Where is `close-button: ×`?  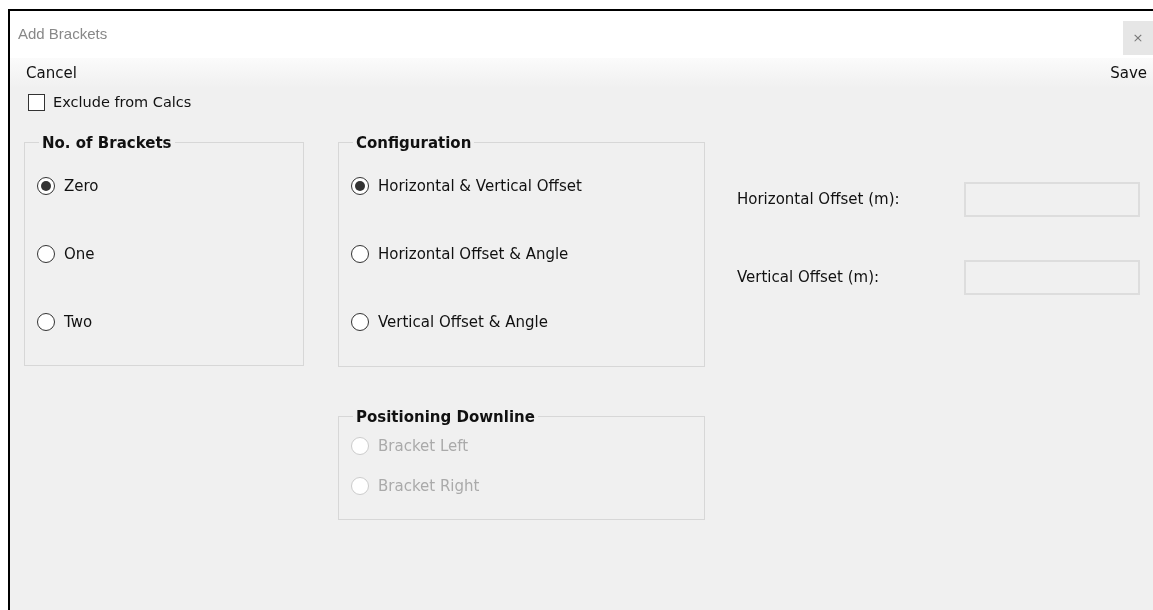 close-button: × is located at coordinates (1138, 37).